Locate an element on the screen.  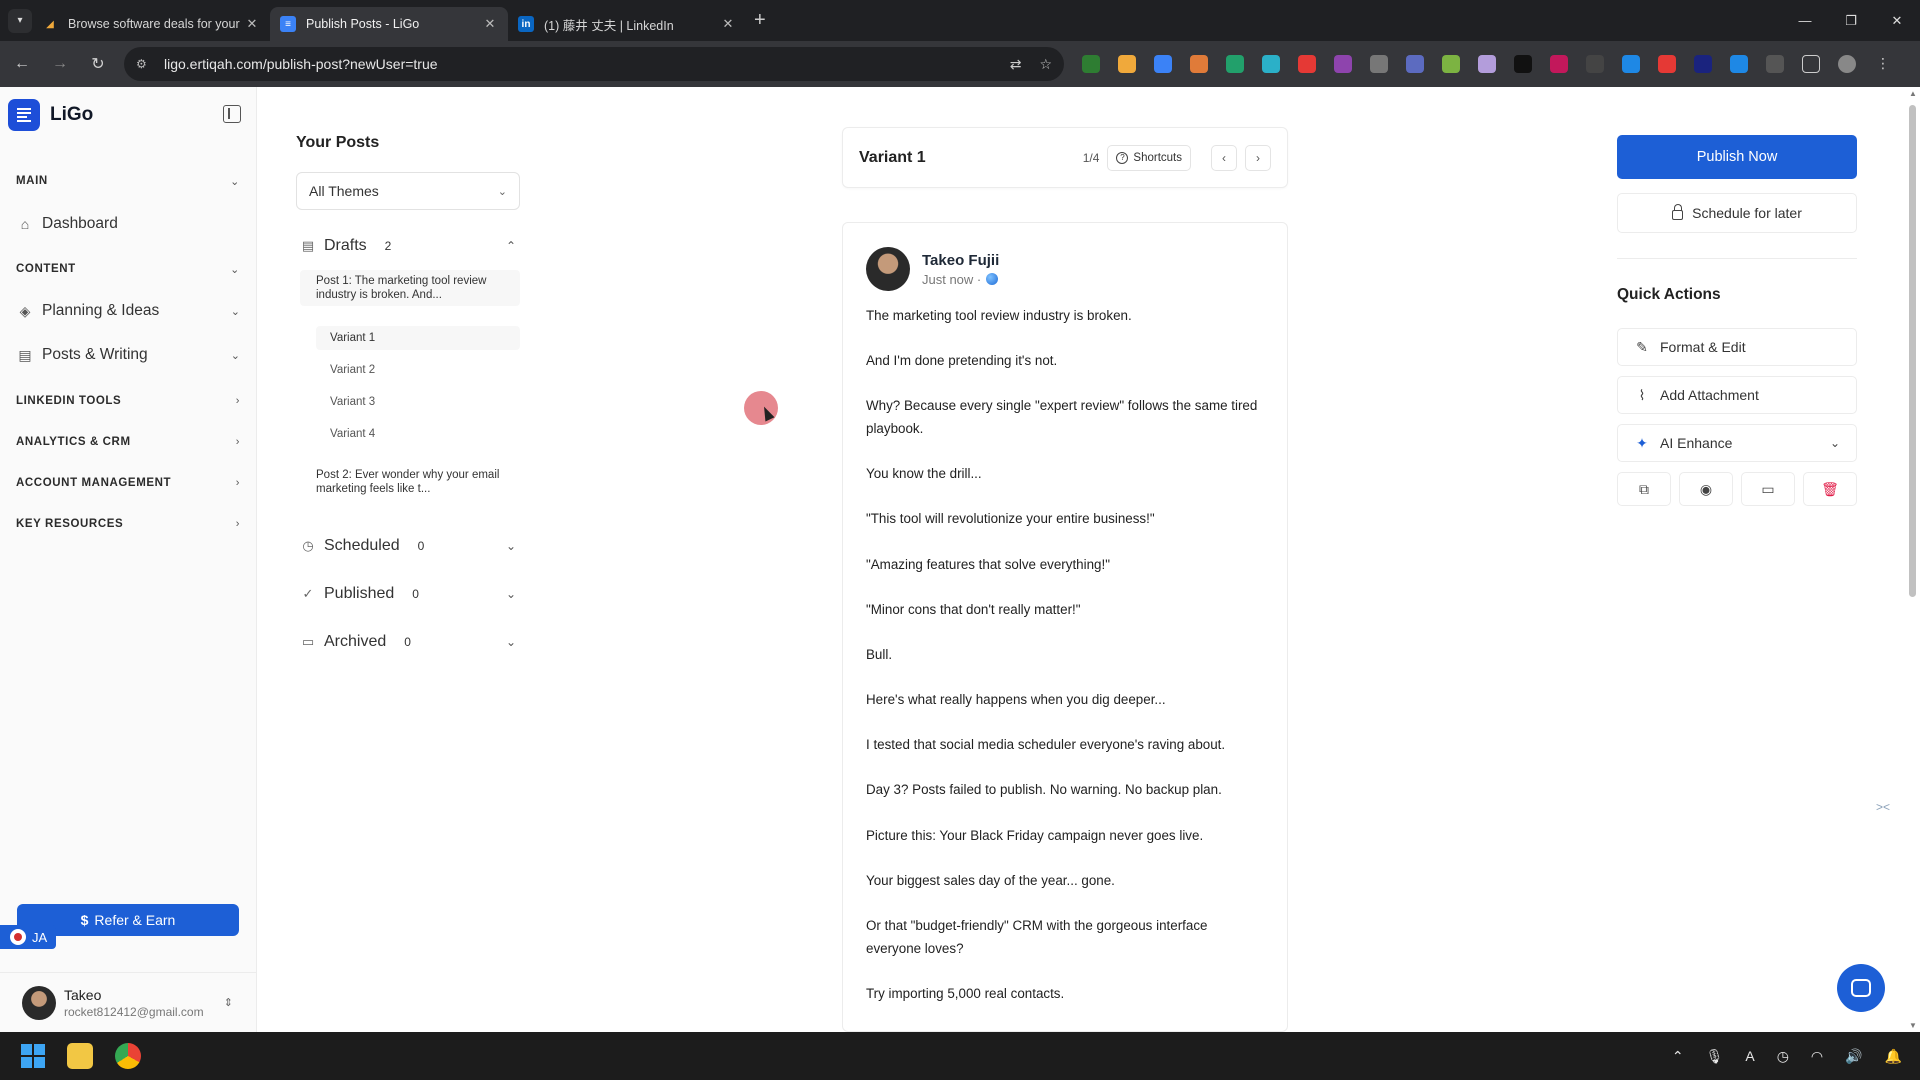
layers-icon: ◈ is located at coordinates (25, 310).